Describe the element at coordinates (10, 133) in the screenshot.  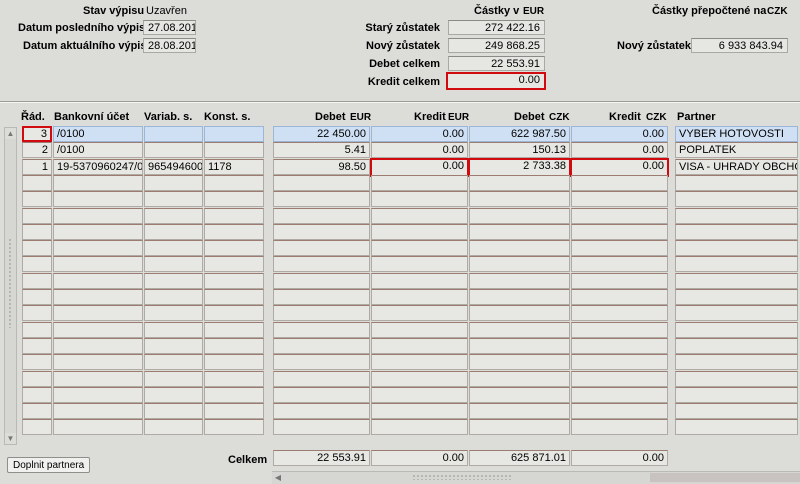
I see `scroll-up-icon: ▲` at that location.